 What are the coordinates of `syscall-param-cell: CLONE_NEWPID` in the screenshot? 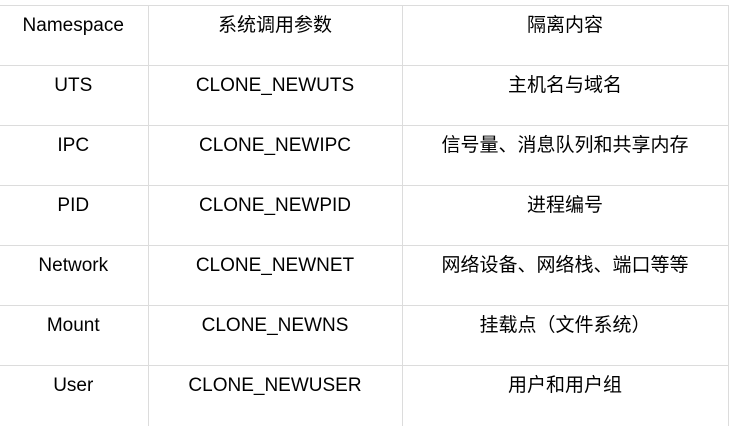 It's located at (275, 215).